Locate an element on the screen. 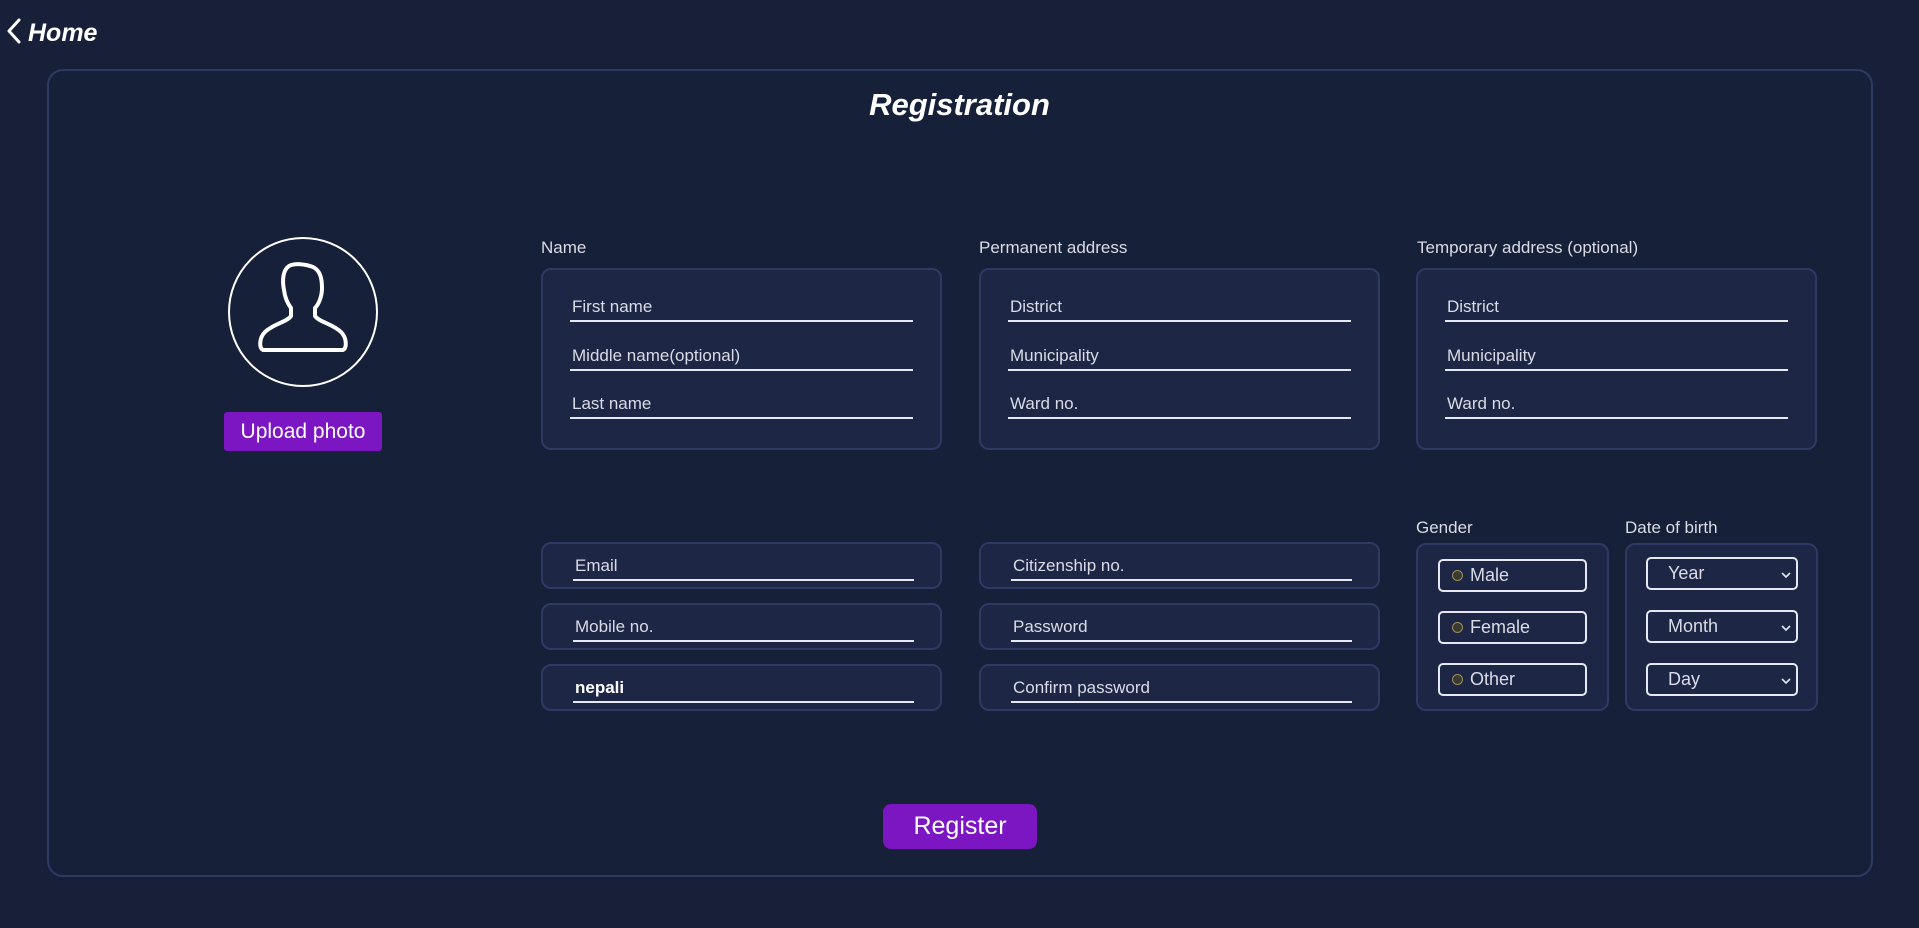  last-name-input: Last name is located at coordinates (741, 406).